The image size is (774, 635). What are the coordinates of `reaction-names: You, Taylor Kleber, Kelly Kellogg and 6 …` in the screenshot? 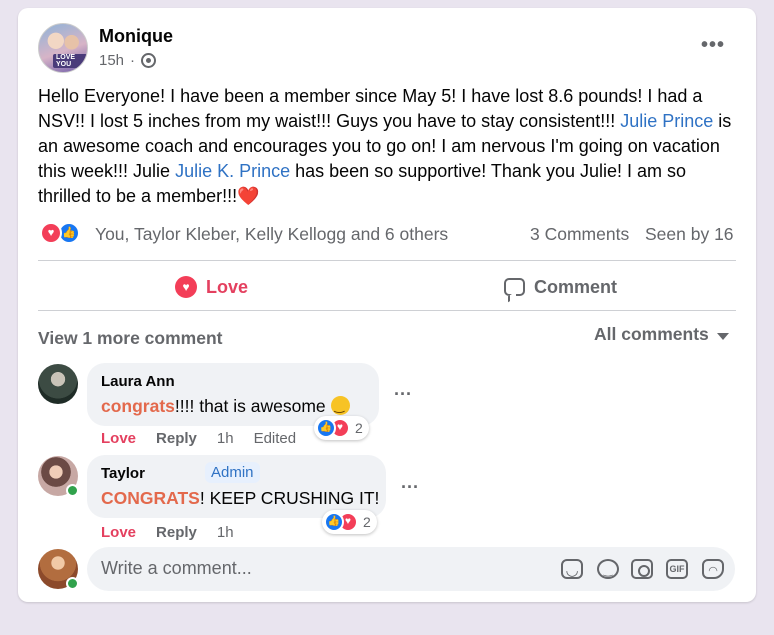 It's located at (271, 234).